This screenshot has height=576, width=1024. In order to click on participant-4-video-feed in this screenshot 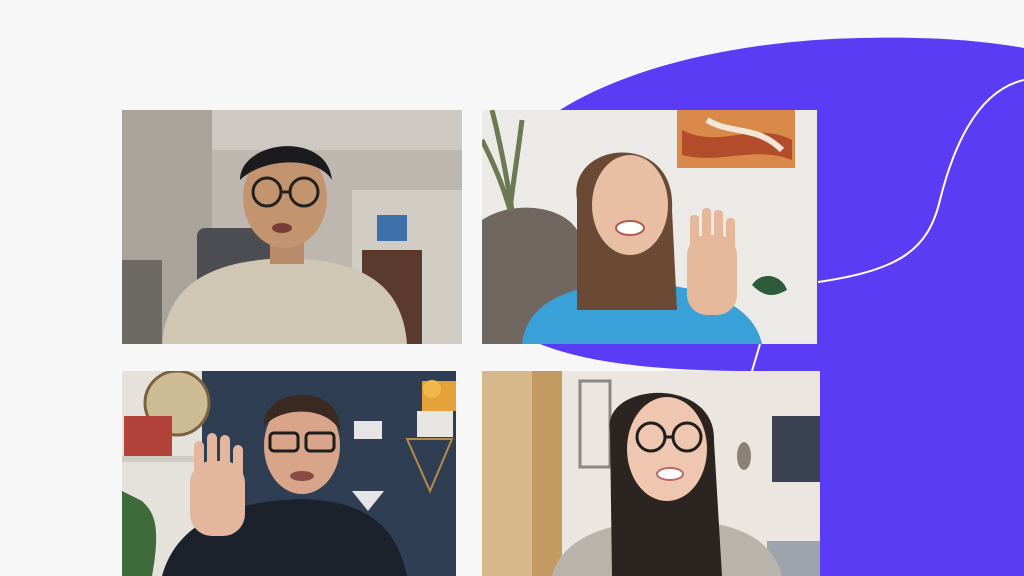, I will do `click(651, 473)`.